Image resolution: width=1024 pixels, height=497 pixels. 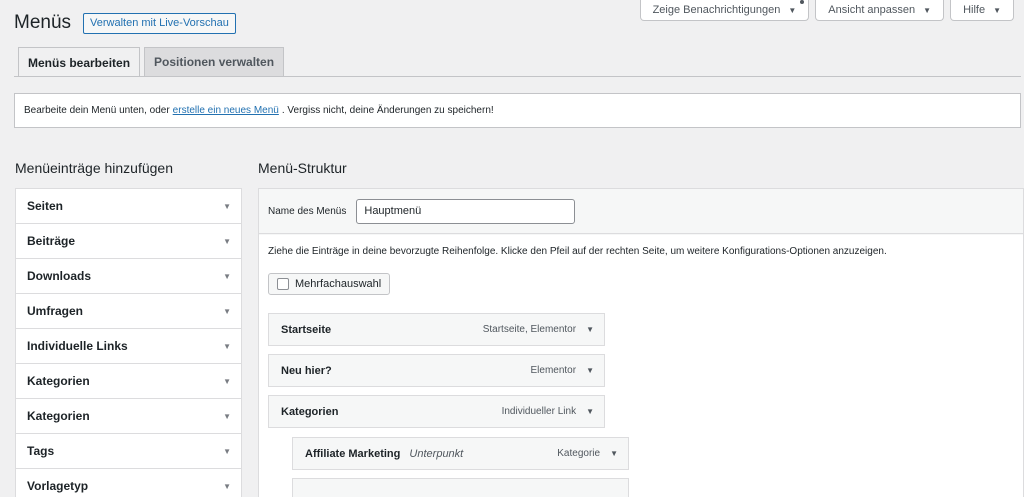 I want to click on accordion-section-pages: Seiten ▼, so click(x=128, y=206).